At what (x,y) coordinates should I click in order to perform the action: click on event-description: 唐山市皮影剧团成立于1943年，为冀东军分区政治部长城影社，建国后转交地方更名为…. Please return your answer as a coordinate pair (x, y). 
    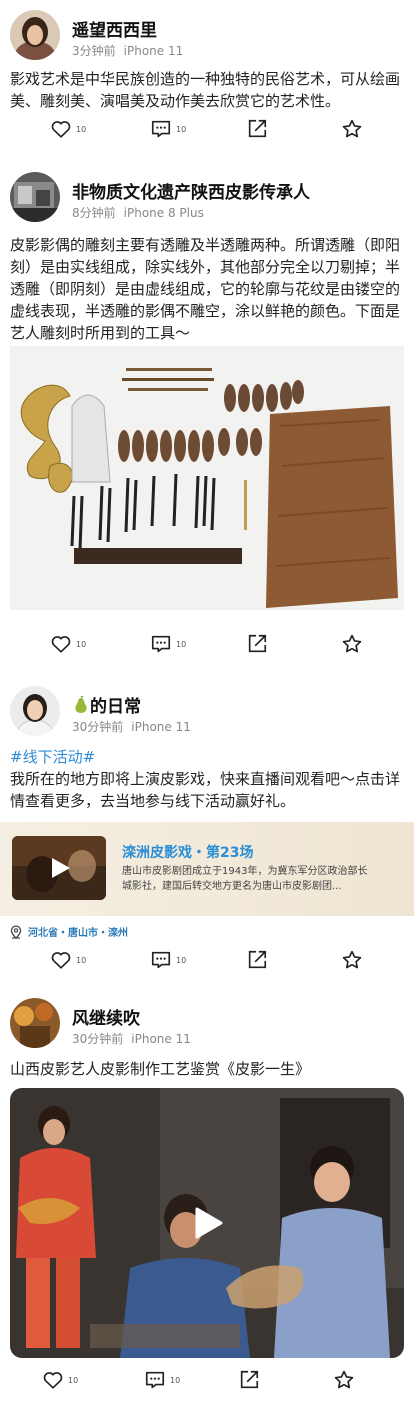
    Looking at the image, I should click on (245, 879).